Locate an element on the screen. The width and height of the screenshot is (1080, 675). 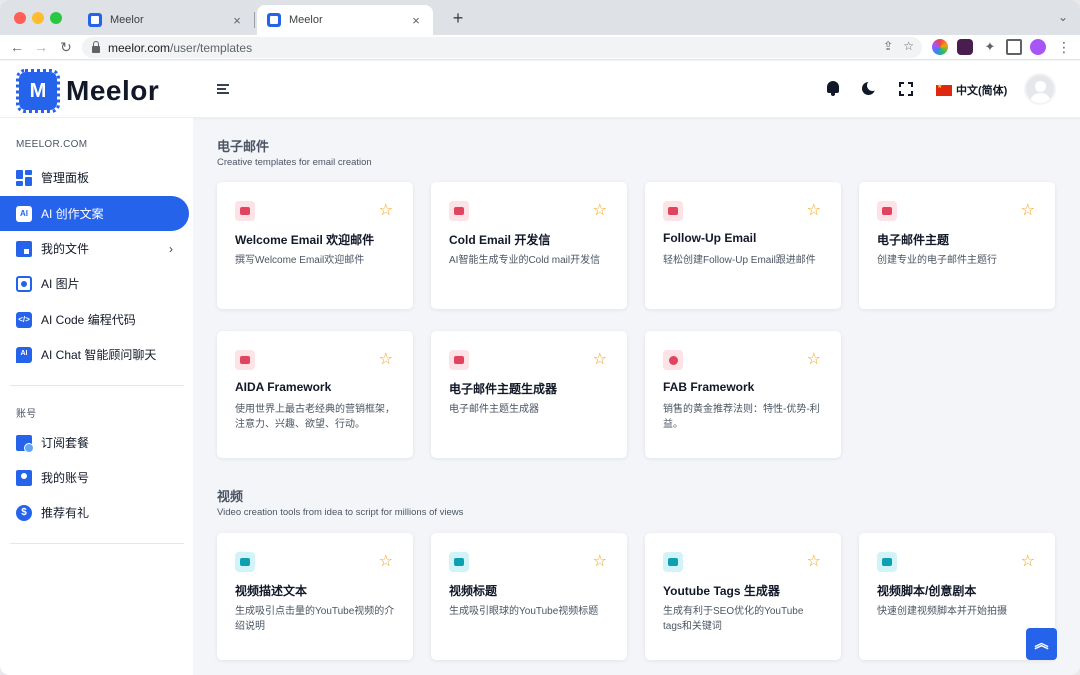
tab-title: Meelor is located at coordinates (306, 20).